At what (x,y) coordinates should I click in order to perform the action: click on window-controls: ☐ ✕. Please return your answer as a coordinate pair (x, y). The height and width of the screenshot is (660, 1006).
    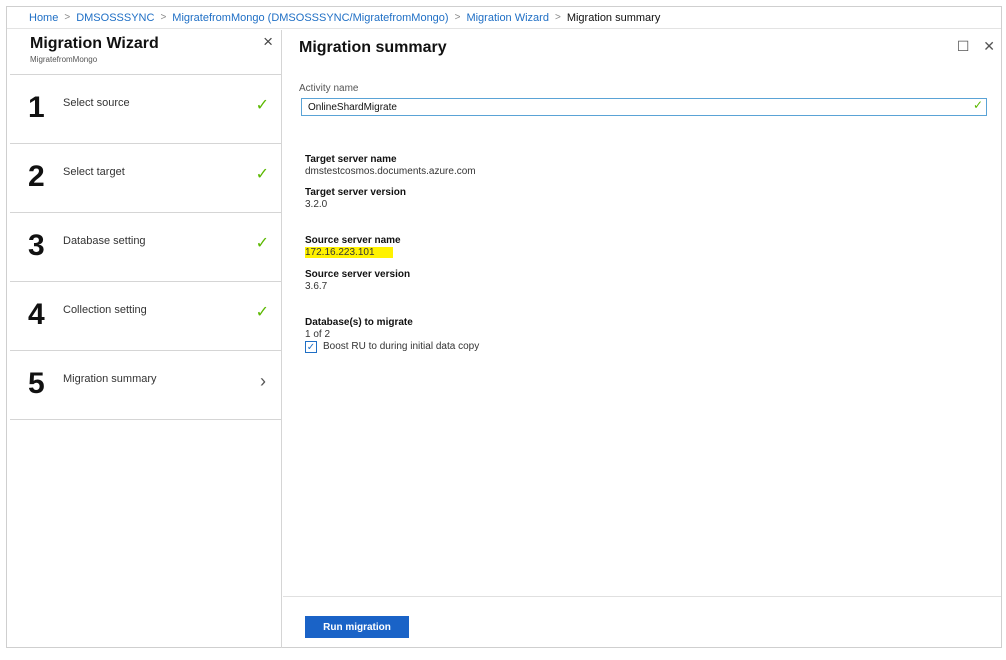
    Looking at the image, I should click on (971, 46).